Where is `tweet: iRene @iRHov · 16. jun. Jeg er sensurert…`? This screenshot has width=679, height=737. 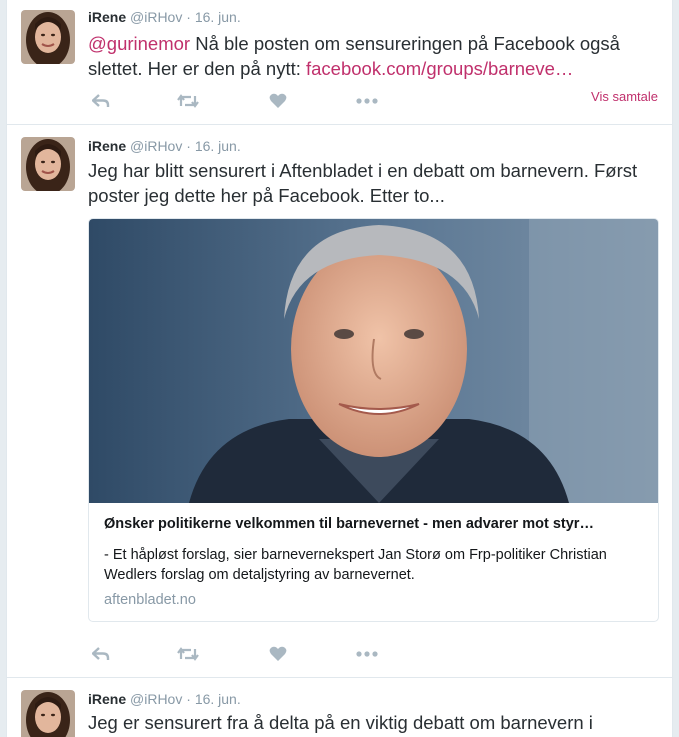
tweet: iRene @iRHov · 16. jun. Jeg er sensurert… is located at coordinates (339, 707).